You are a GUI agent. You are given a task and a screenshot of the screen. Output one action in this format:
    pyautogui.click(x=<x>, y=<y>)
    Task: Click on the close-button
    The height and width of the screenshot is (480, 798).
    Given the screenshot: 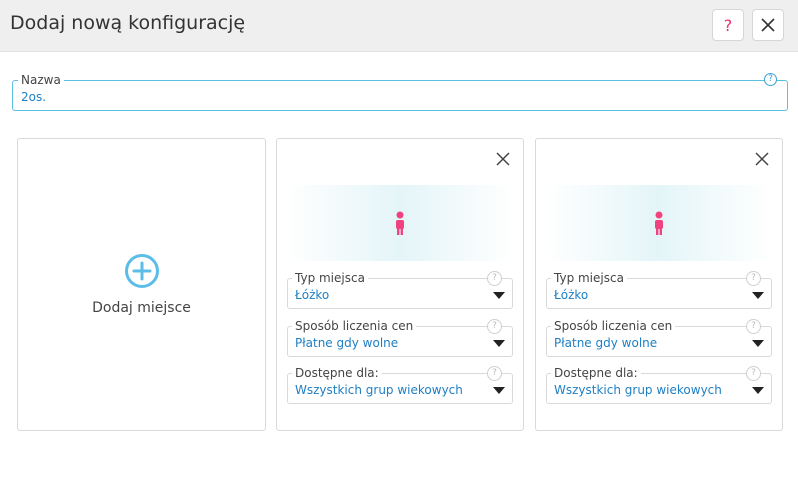 What is the action you would take?
    pyautogui.click(x=768, y=25)
    